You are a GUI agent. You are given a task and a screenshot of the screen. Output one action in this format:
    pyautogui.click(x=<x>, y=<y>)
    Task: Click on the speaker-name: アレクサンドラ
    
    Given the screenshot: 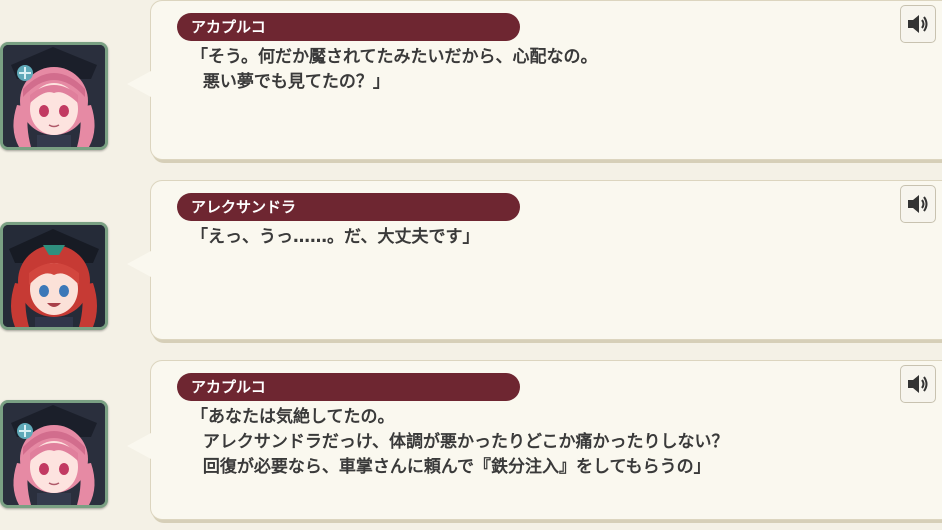 What is the action you would take?
    pyautogui.click(x=348, y=207)
    